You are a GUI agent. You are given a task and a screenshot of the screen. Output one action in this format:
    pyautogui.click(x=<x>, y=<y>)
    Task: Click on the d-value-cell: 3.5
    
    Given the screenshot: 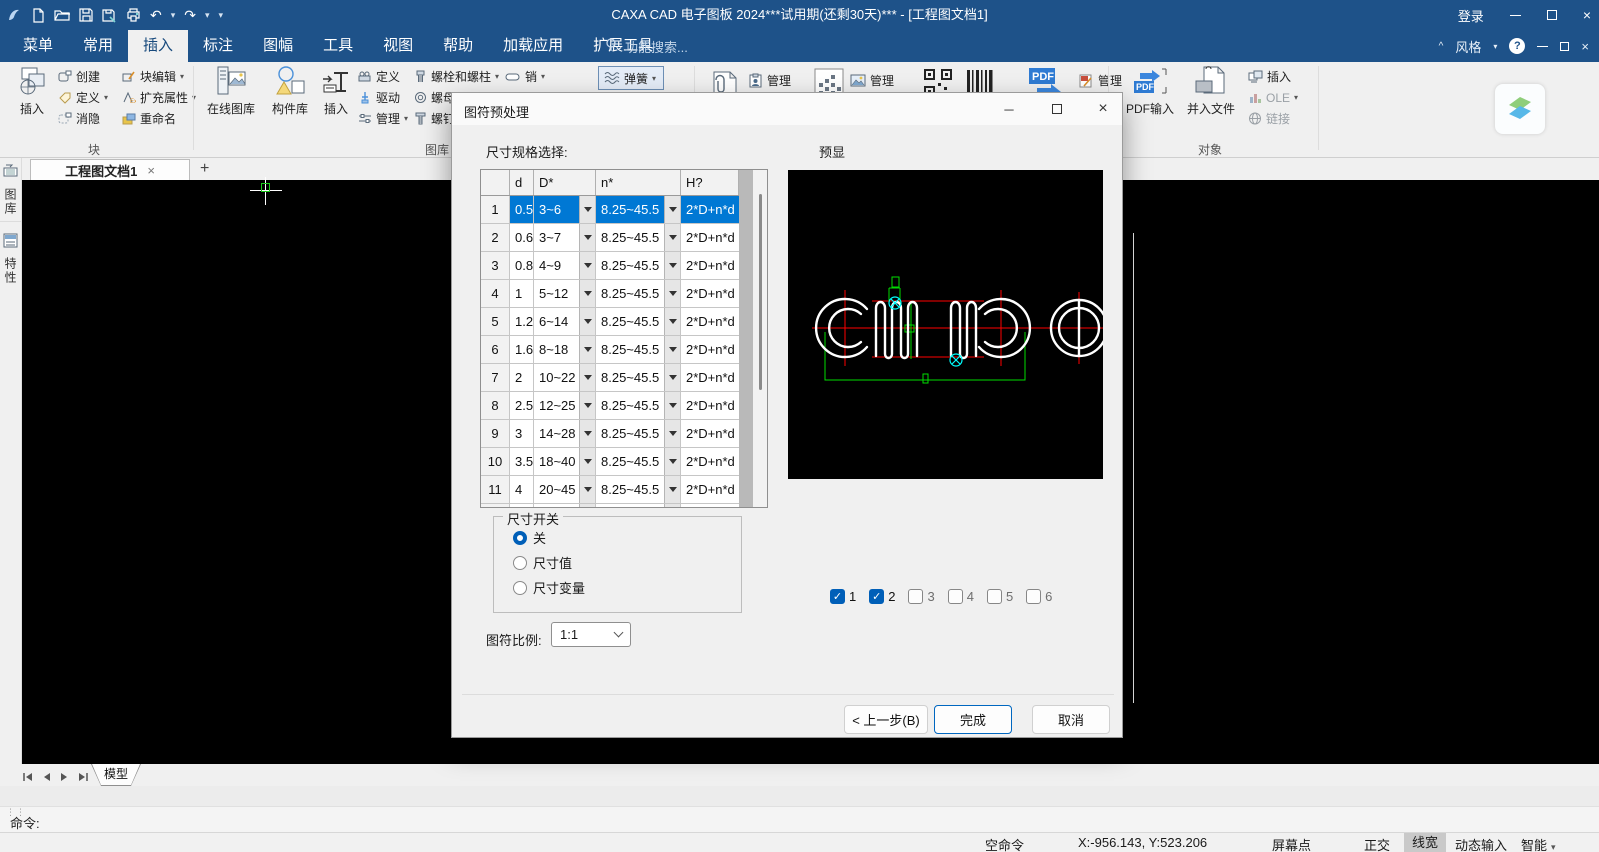 What is the action you would take?
    pyautogui.click(x=522, y=461)
    